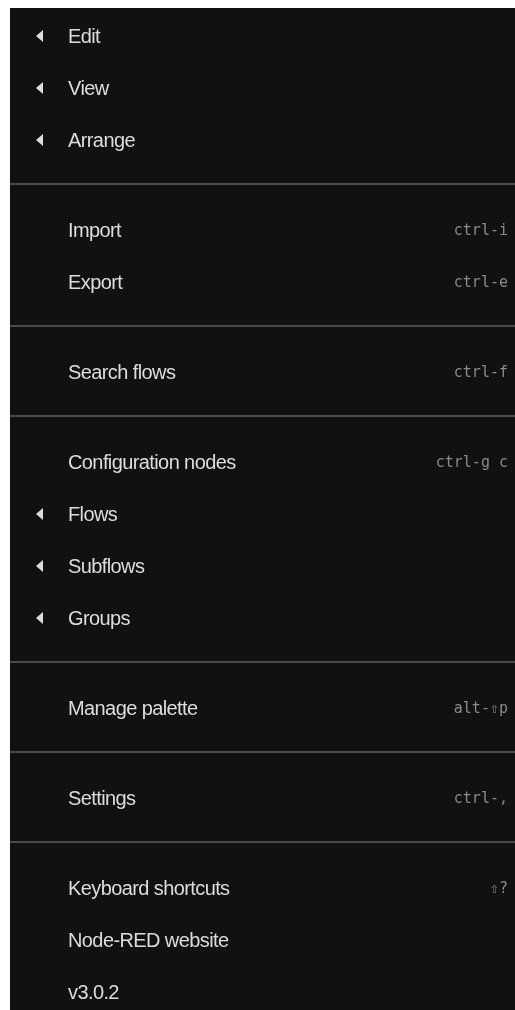 Image resolution: width=515 pixels, height=1010 pixels. What do you see at coordinates (84, 36) in the screenshot?
I see `menu-item: Edit` at bounding box center [84, 36].